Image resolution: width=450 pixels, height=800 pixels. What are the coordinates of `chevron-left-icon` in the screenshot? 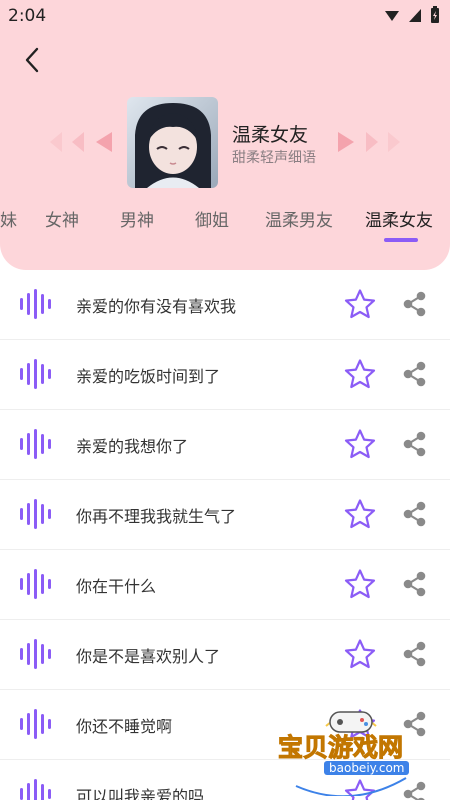 It's located at (32, 60).